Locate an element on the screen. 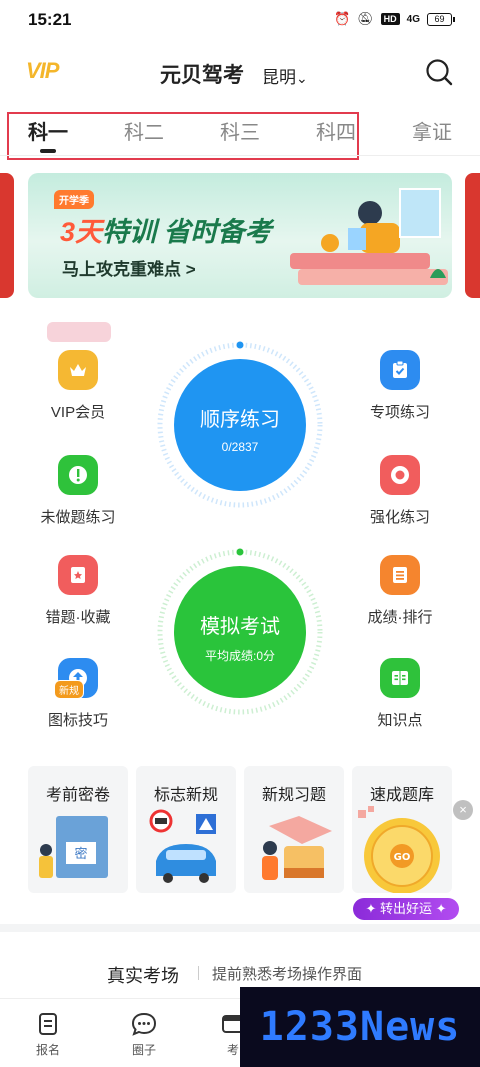 Image resolution: width=480 pixels, height=1067 pixels. feature-vip: VIP会员 is located at coordinates (78, 386).